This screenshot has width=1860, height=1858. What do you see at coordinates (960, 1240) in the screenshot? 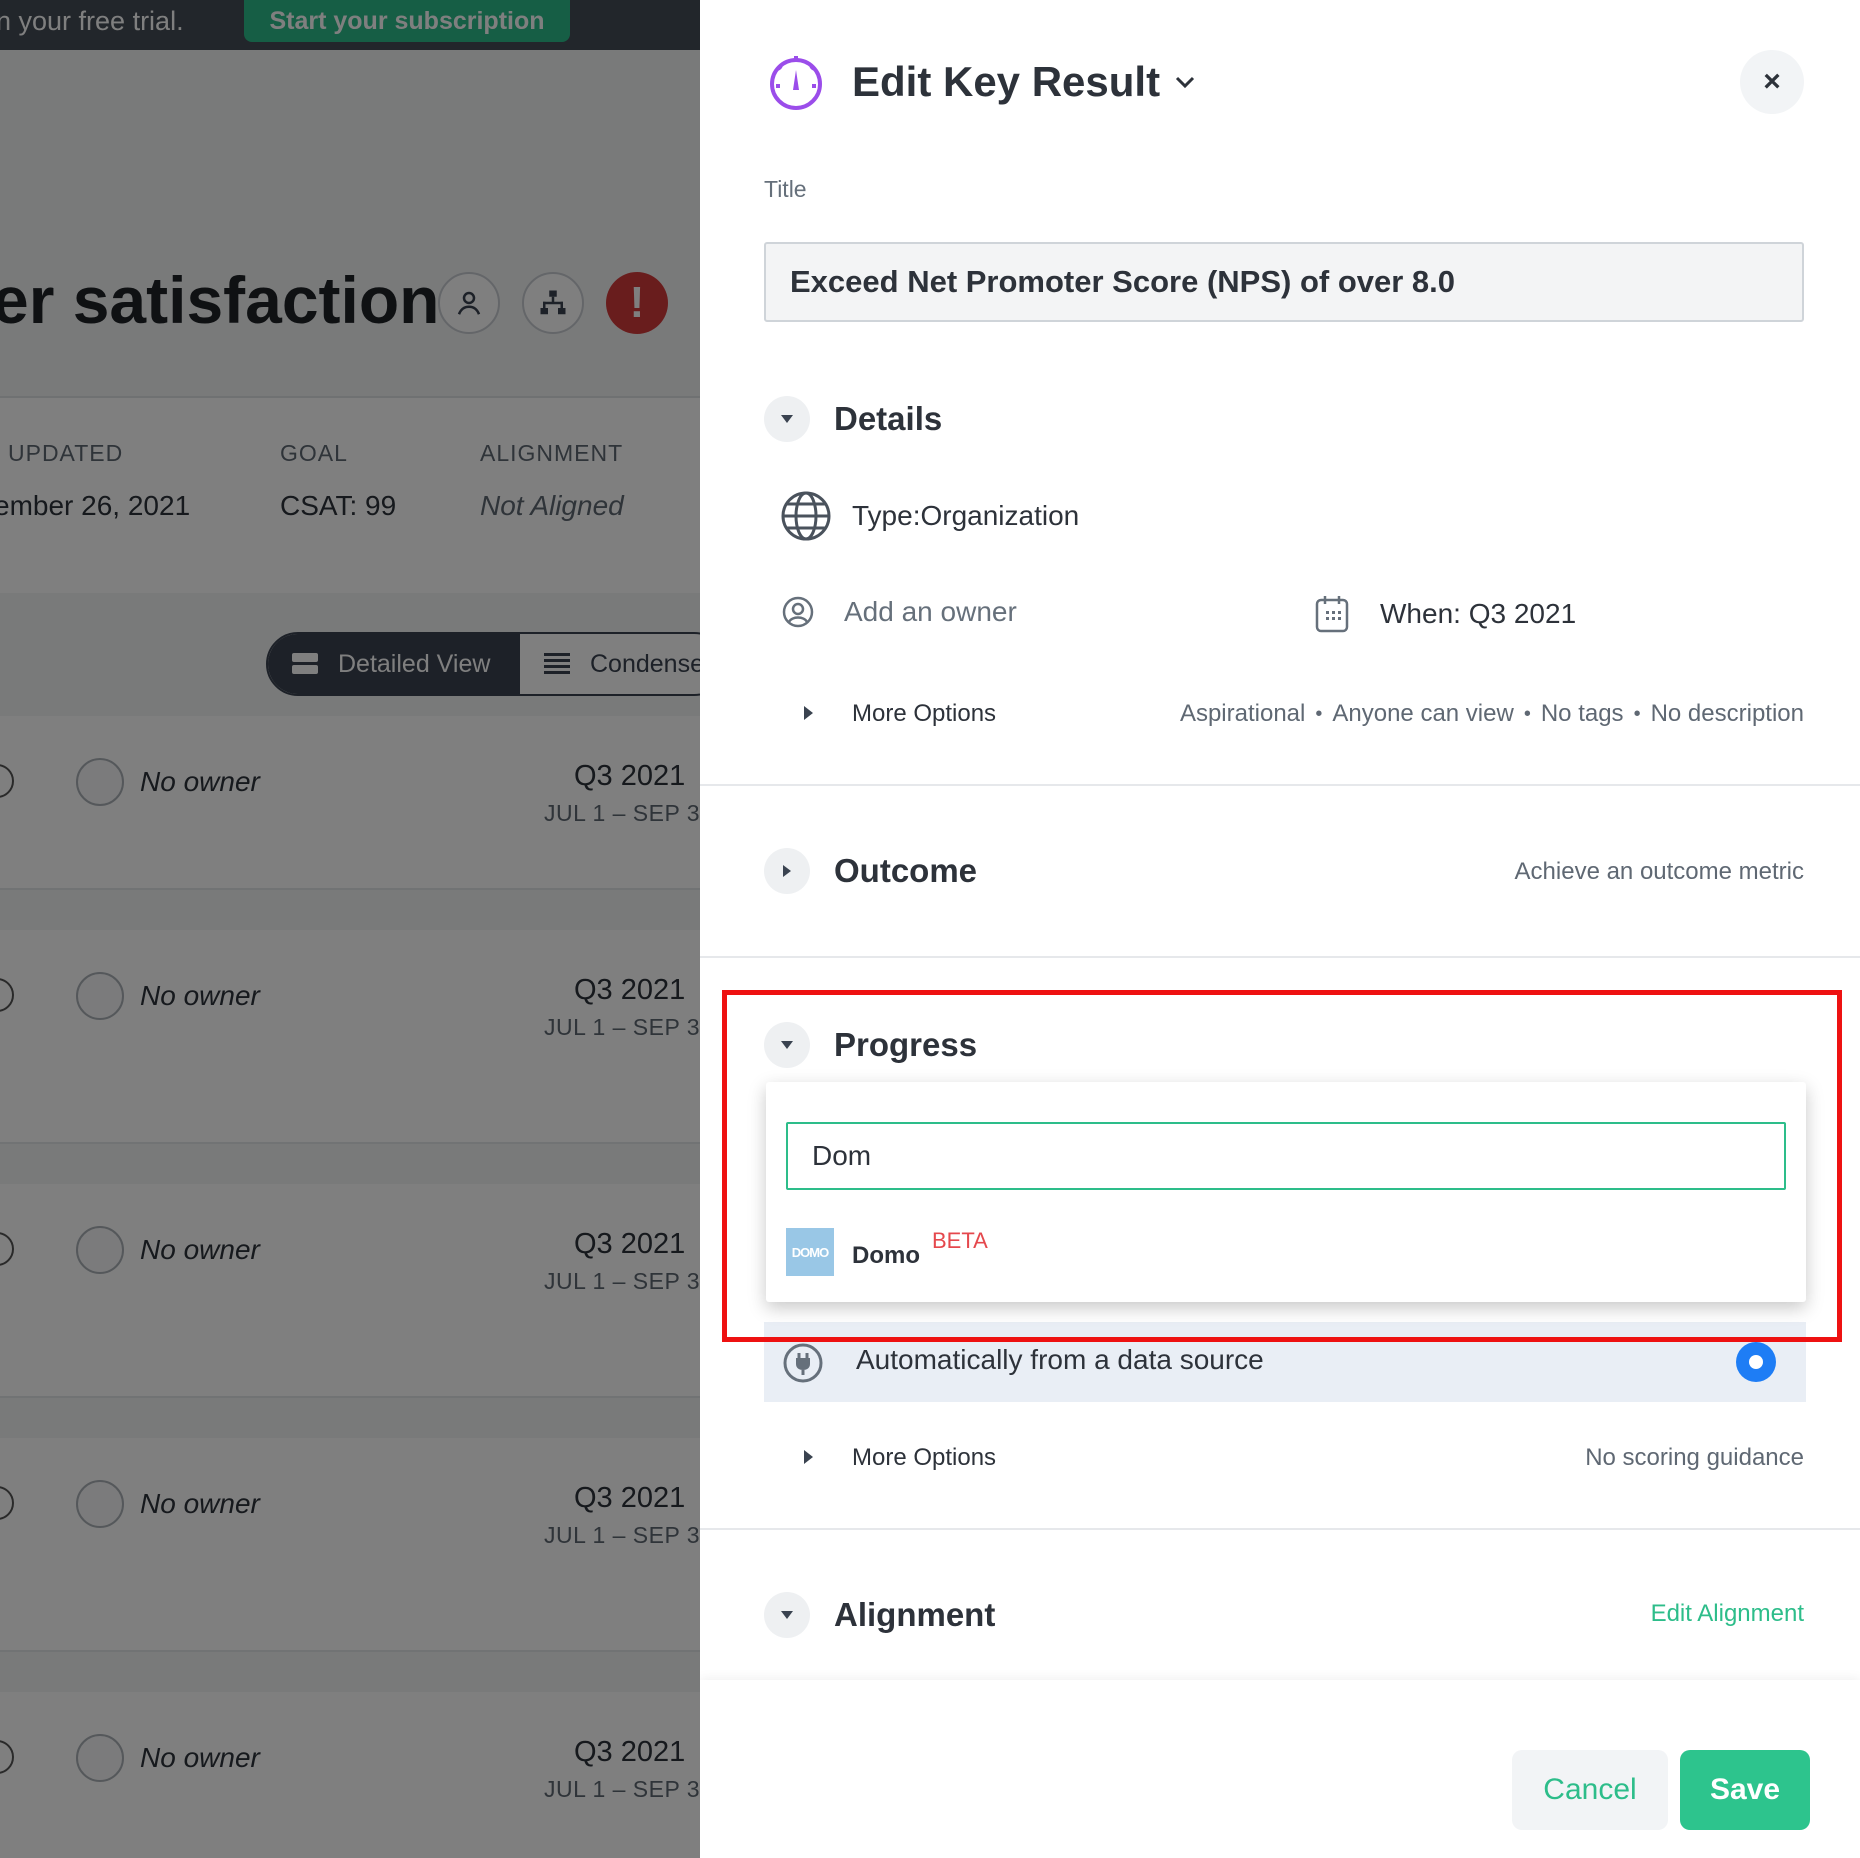
I see `beta-badge: BETA` at bounding box center [960, 1240].